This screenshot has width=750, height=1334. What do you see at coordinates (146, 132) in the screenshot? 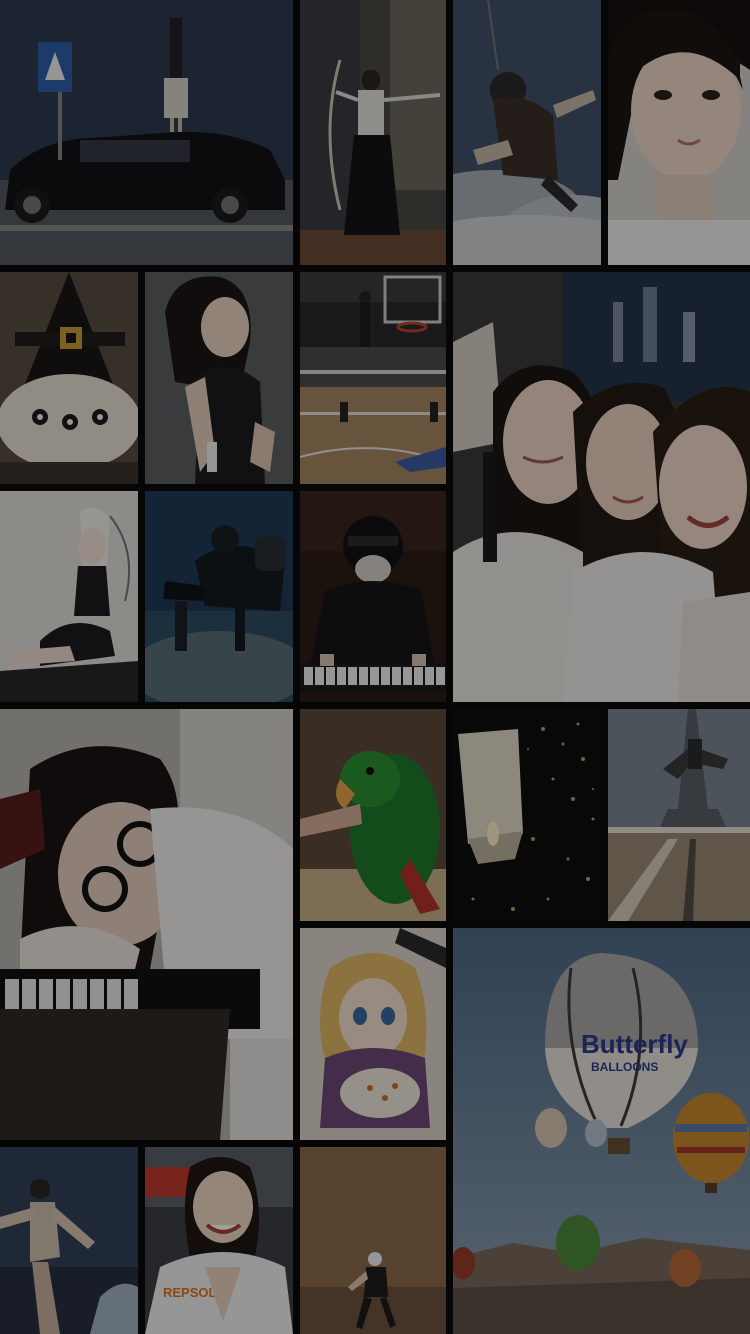
I see `photo-handstand-on-car` at bounding box center [146, 132].